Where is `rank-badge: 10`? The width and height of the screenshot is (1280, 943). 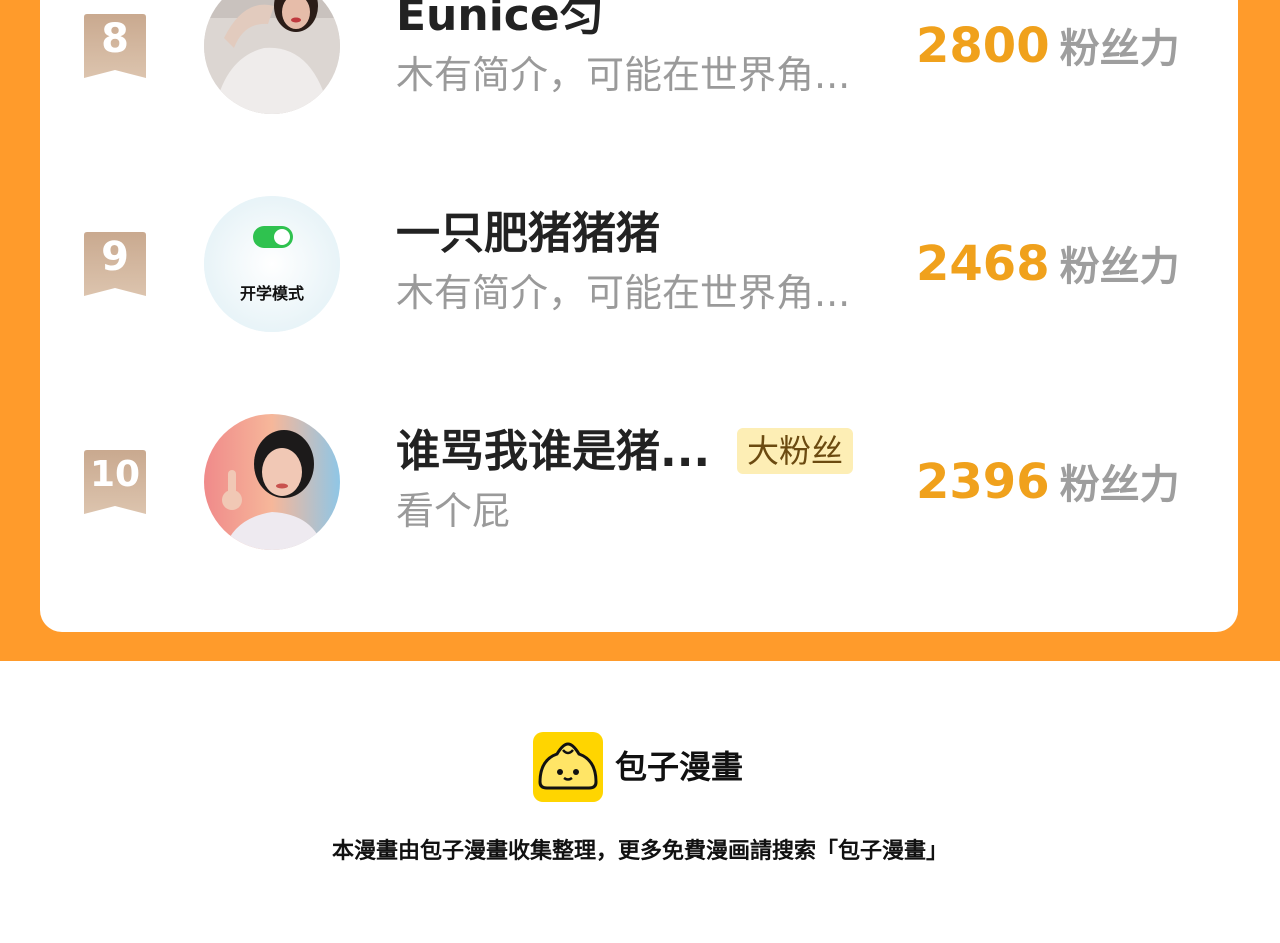
rank-badge: 10 is located at coordinates (115, 482).